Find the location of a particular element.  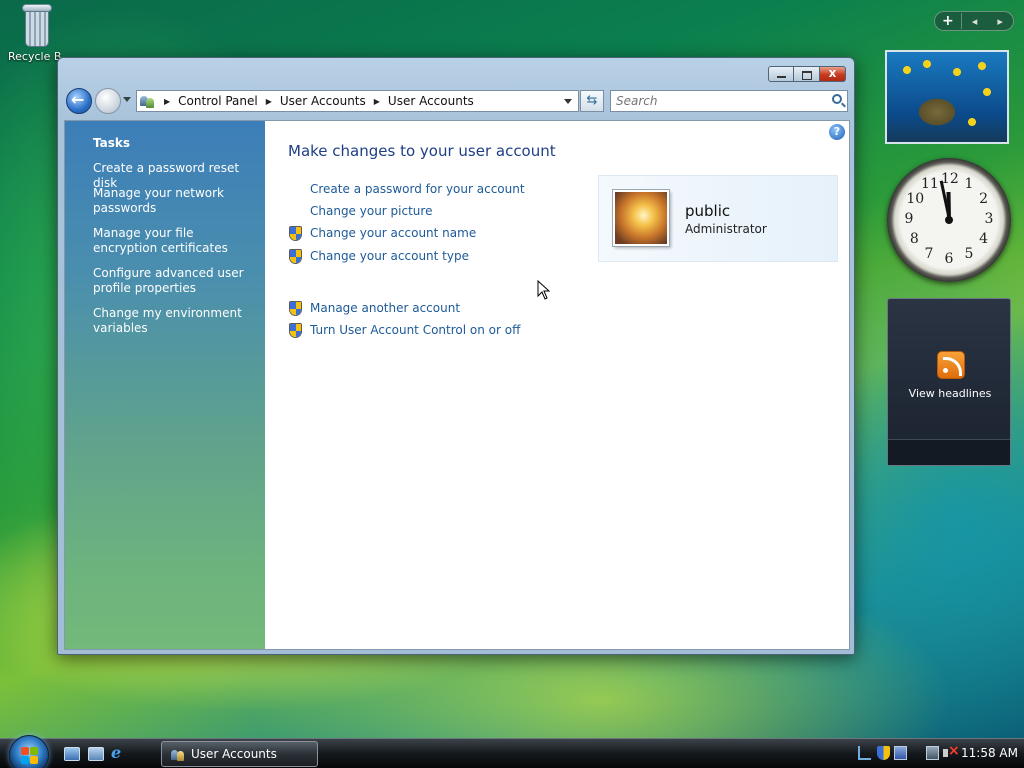

help-button: ? is located at coordinates (837, 132).